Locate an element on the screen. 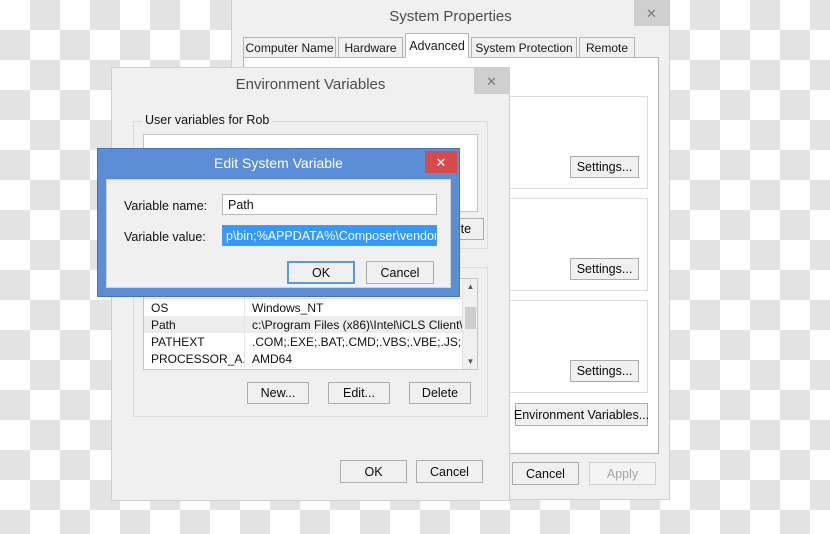 Image resolution: width=830 pixels, height=534 pixels. variable-value-selected-text: p\bin;%APPDATA%\Composer\vendor\bin is located at coordinates (329, 235).